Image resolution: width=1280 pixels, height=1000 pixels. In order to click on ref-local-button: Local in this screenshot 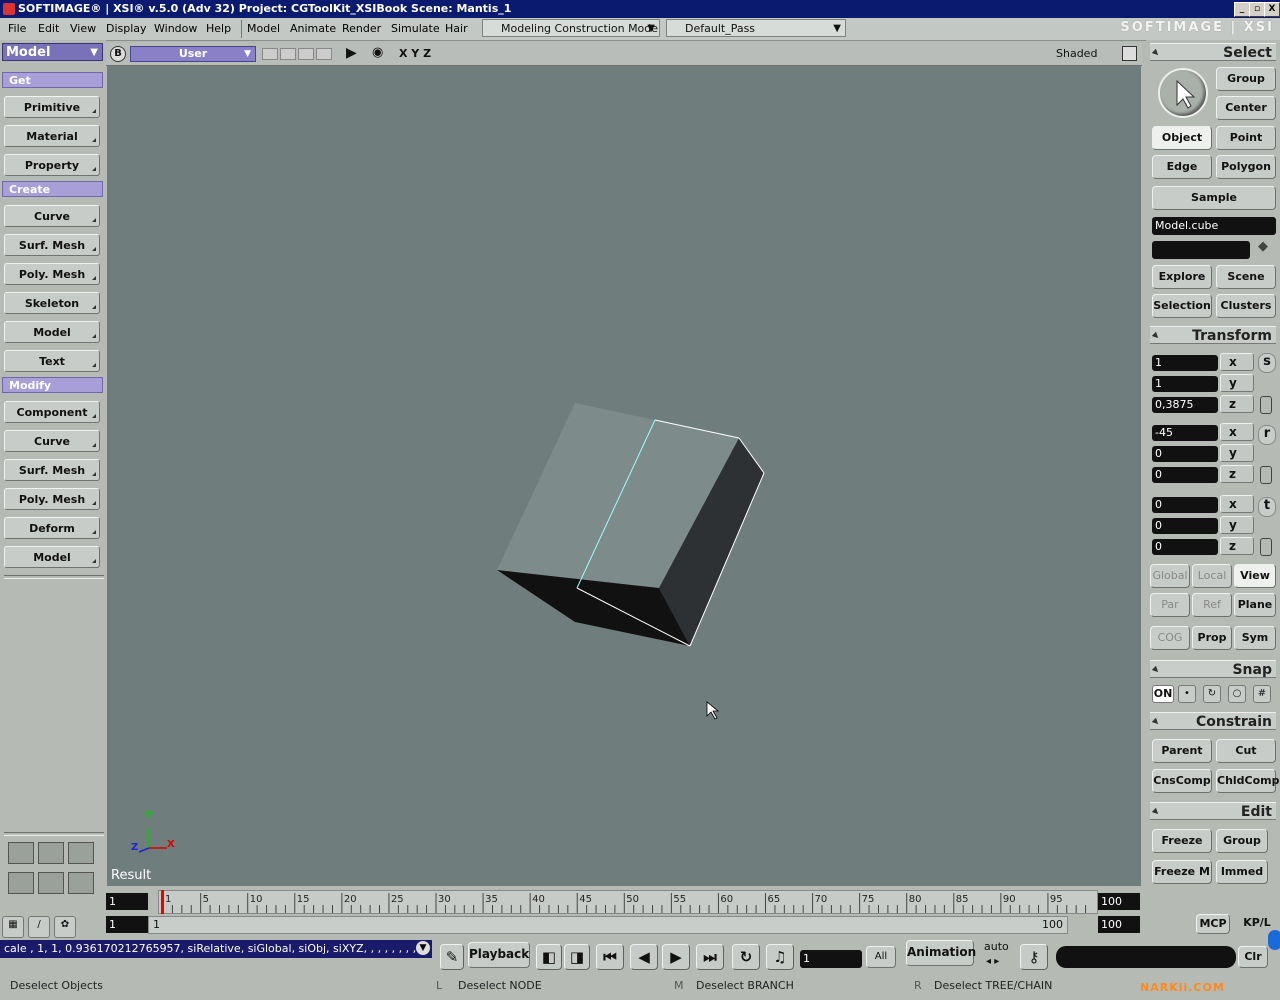, I will do `click(1212, 576)`.